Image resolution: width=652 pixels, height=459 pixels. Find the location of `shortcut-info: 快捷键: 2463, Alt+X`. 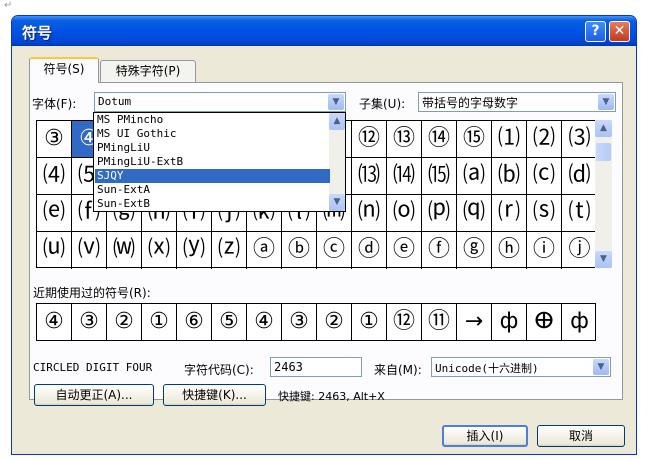

shortcut-info: 快捷键: 2463, Alt+X is located at coordinates (331, 396).